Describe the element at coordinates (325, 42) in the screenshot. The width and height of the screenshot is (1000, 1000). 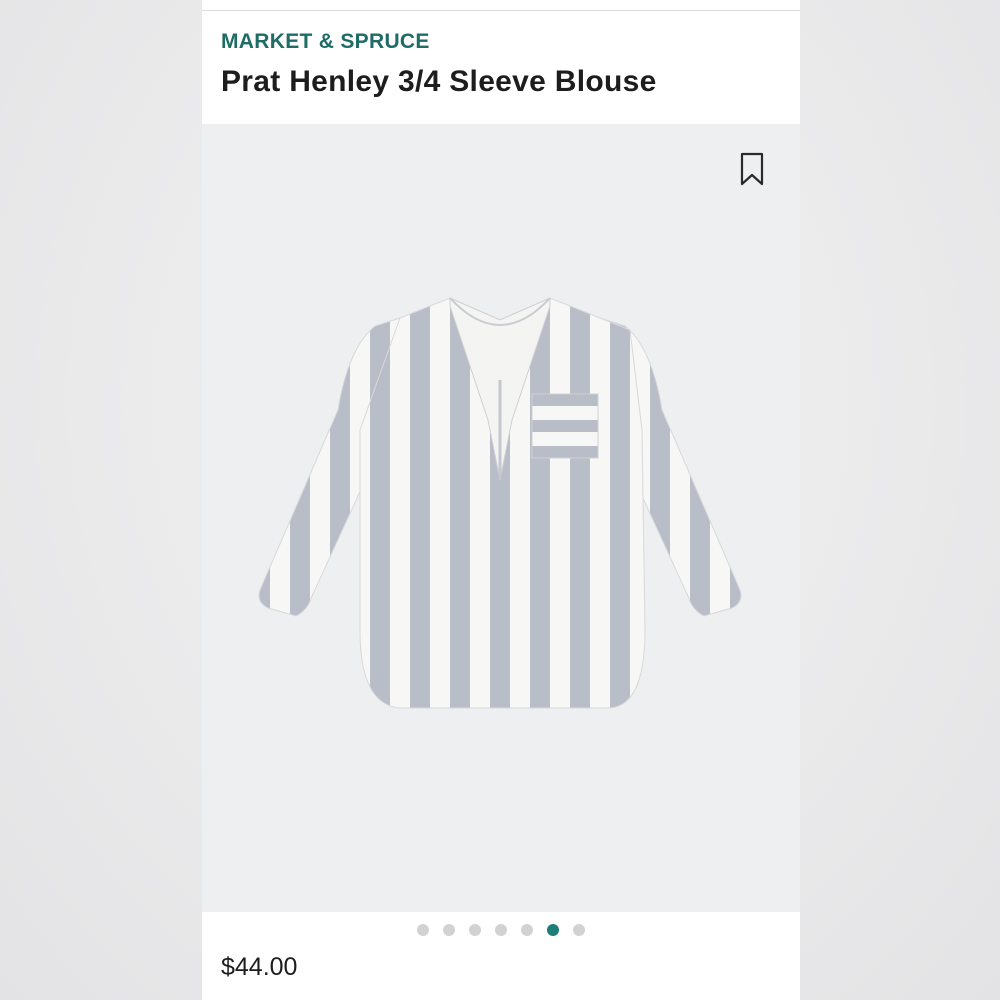
I see `brand-name: MARKET & SPRUCE` at that location.